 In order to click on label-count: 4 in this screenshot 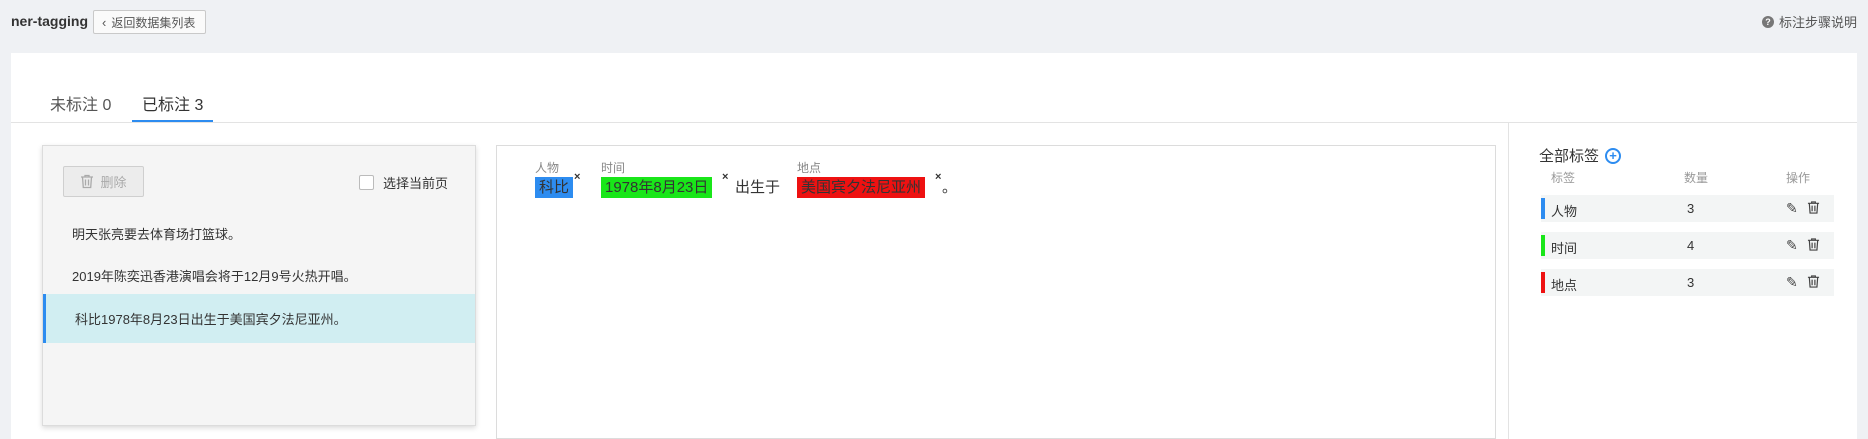, I will do `click(1691, 245)`.